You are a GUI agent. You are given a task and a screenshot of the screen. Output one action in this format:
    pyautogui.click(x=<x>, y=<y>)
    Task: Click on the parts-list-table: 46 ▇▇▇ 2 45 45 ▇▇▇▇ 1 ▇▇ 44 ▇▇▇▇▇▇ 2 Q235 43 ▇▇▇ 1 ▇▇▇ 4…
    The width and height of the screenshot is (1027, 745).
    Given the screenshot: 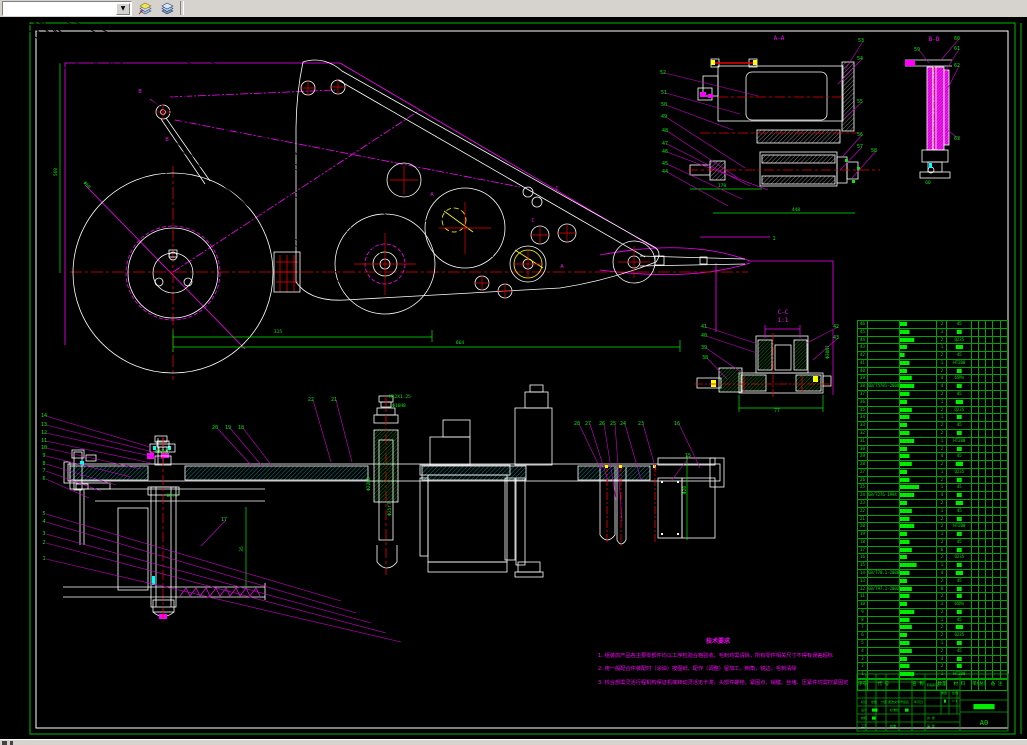 What is the action you would take?
    pyautogui.click(x=932, y=499)
    